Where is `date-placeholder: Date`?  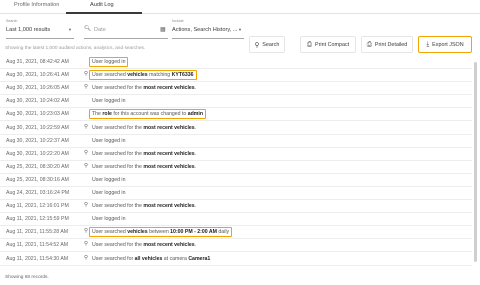 date-placeholder: Date is located at coordinates (100, 30).